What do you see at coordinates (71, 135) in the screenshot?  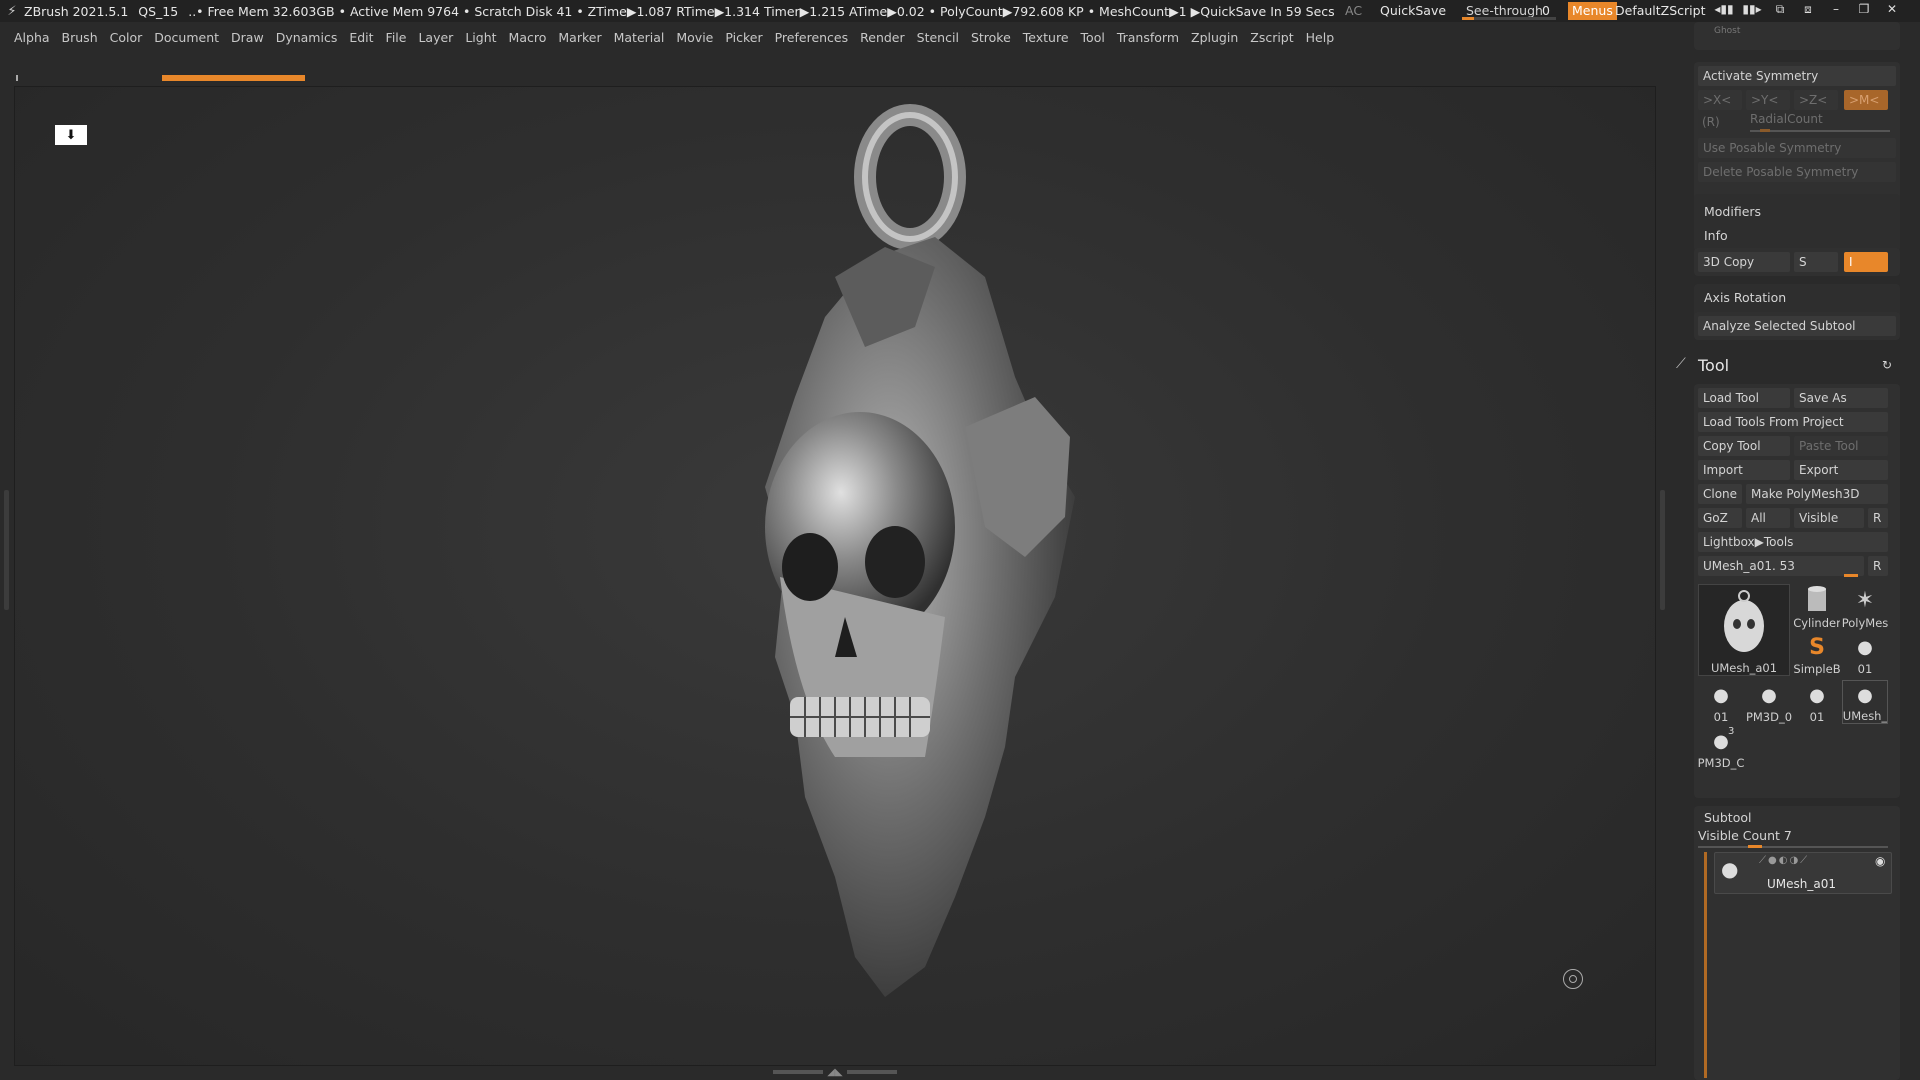 I see `navigation-marker-icon: ⬇` at bounding box center [71, 135].